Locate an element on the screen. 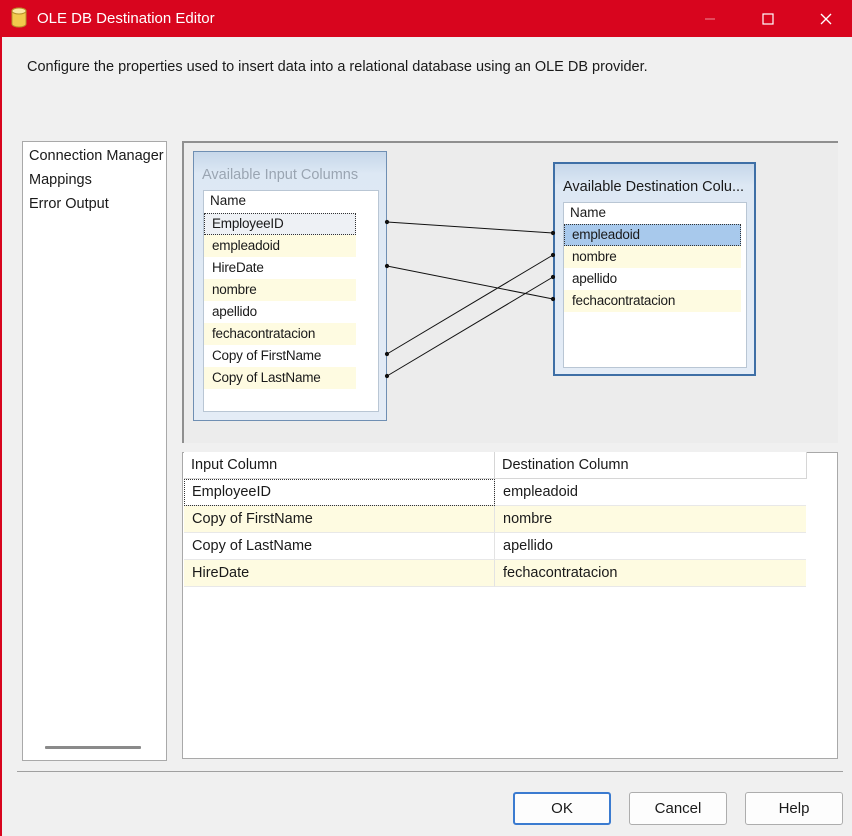 The width and height of the screenshot is (852, 836). input-column-item: nombre is located at coordinates (280, 290).